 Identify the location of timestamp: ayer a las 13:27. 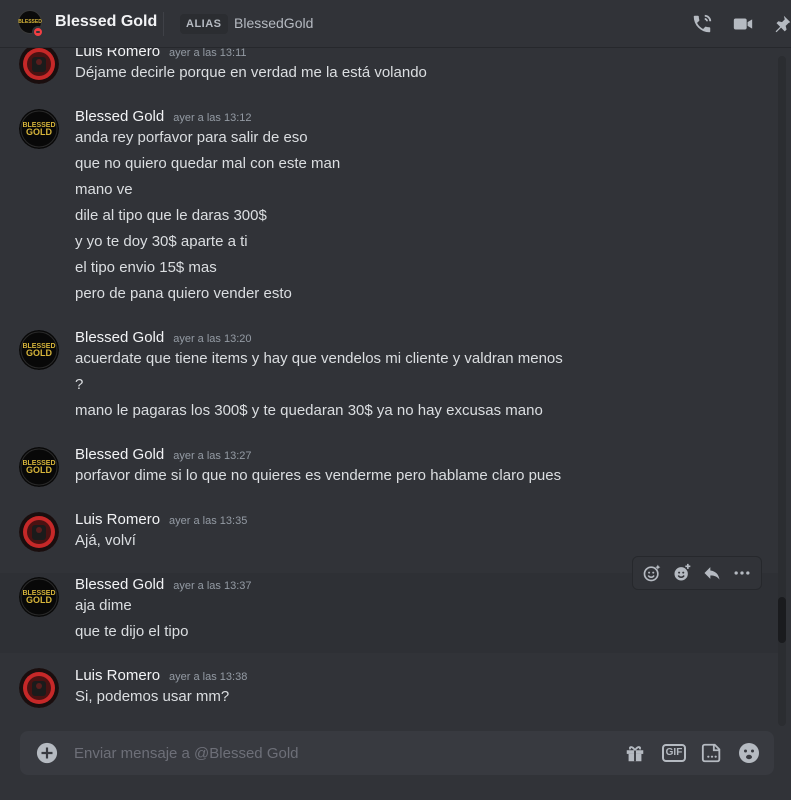
(212, 456).